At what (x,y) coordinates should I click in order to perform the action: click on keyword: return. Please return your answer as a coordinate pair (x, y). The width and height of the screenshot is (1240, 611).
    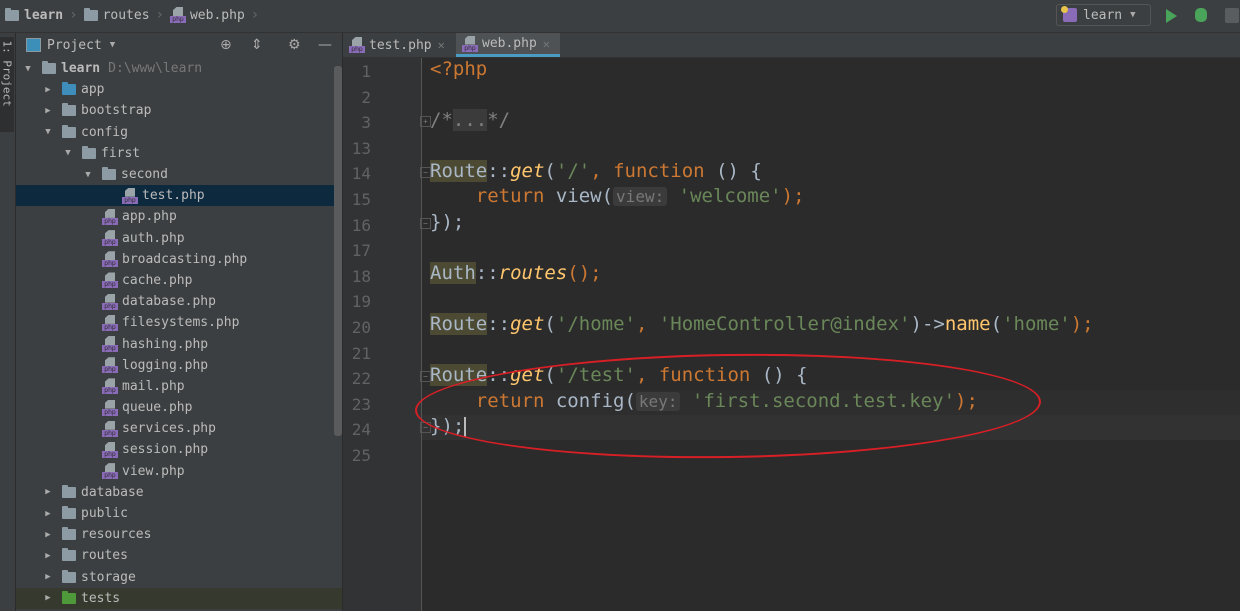
    Looking at the image, I should click on (510, 196).